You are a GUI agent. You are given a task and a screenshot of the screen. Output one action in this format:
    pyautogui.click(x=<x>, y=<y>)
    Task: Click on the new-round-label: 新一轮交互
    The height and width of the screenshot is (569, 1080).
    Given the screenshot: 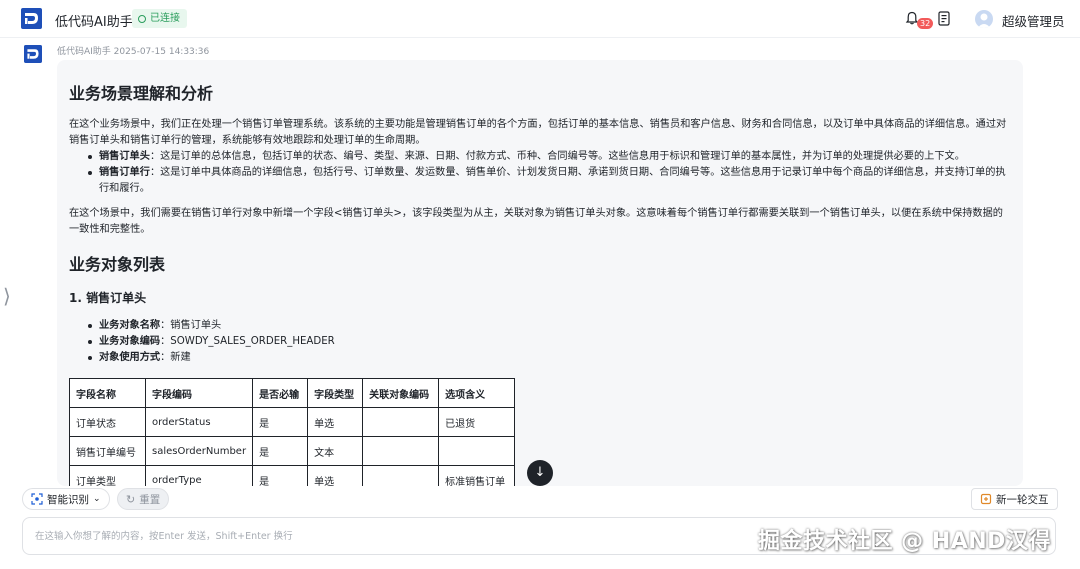 What is the action you would take?
    pyautogui.click(x=1022, y=499)
    